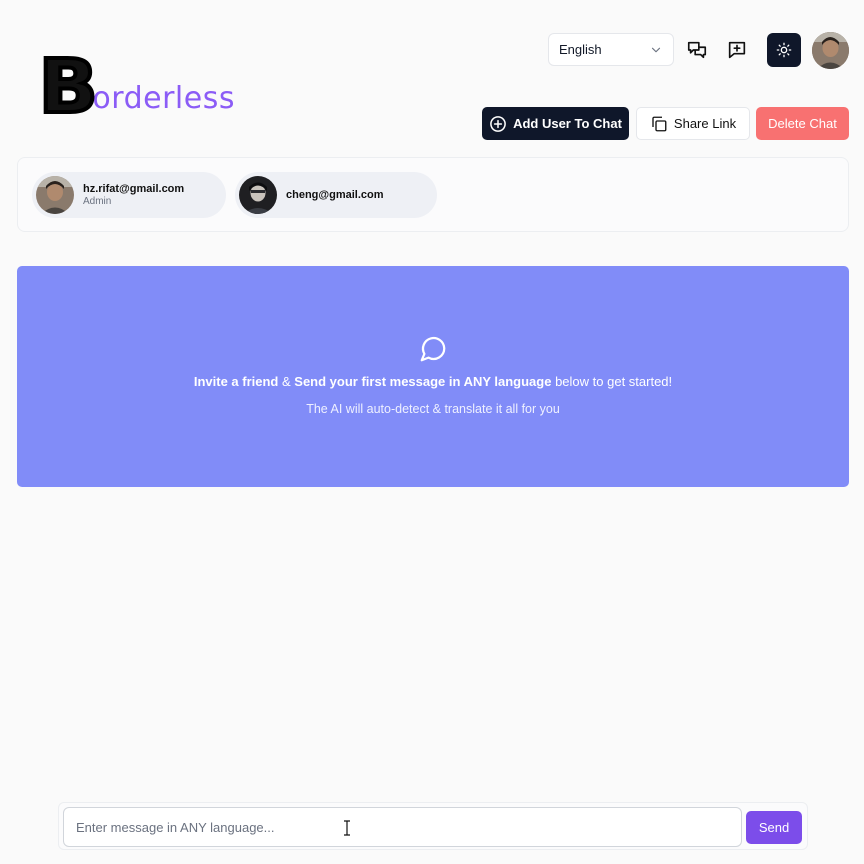  I want to click on logo-text: orderless, so click(163, 98).